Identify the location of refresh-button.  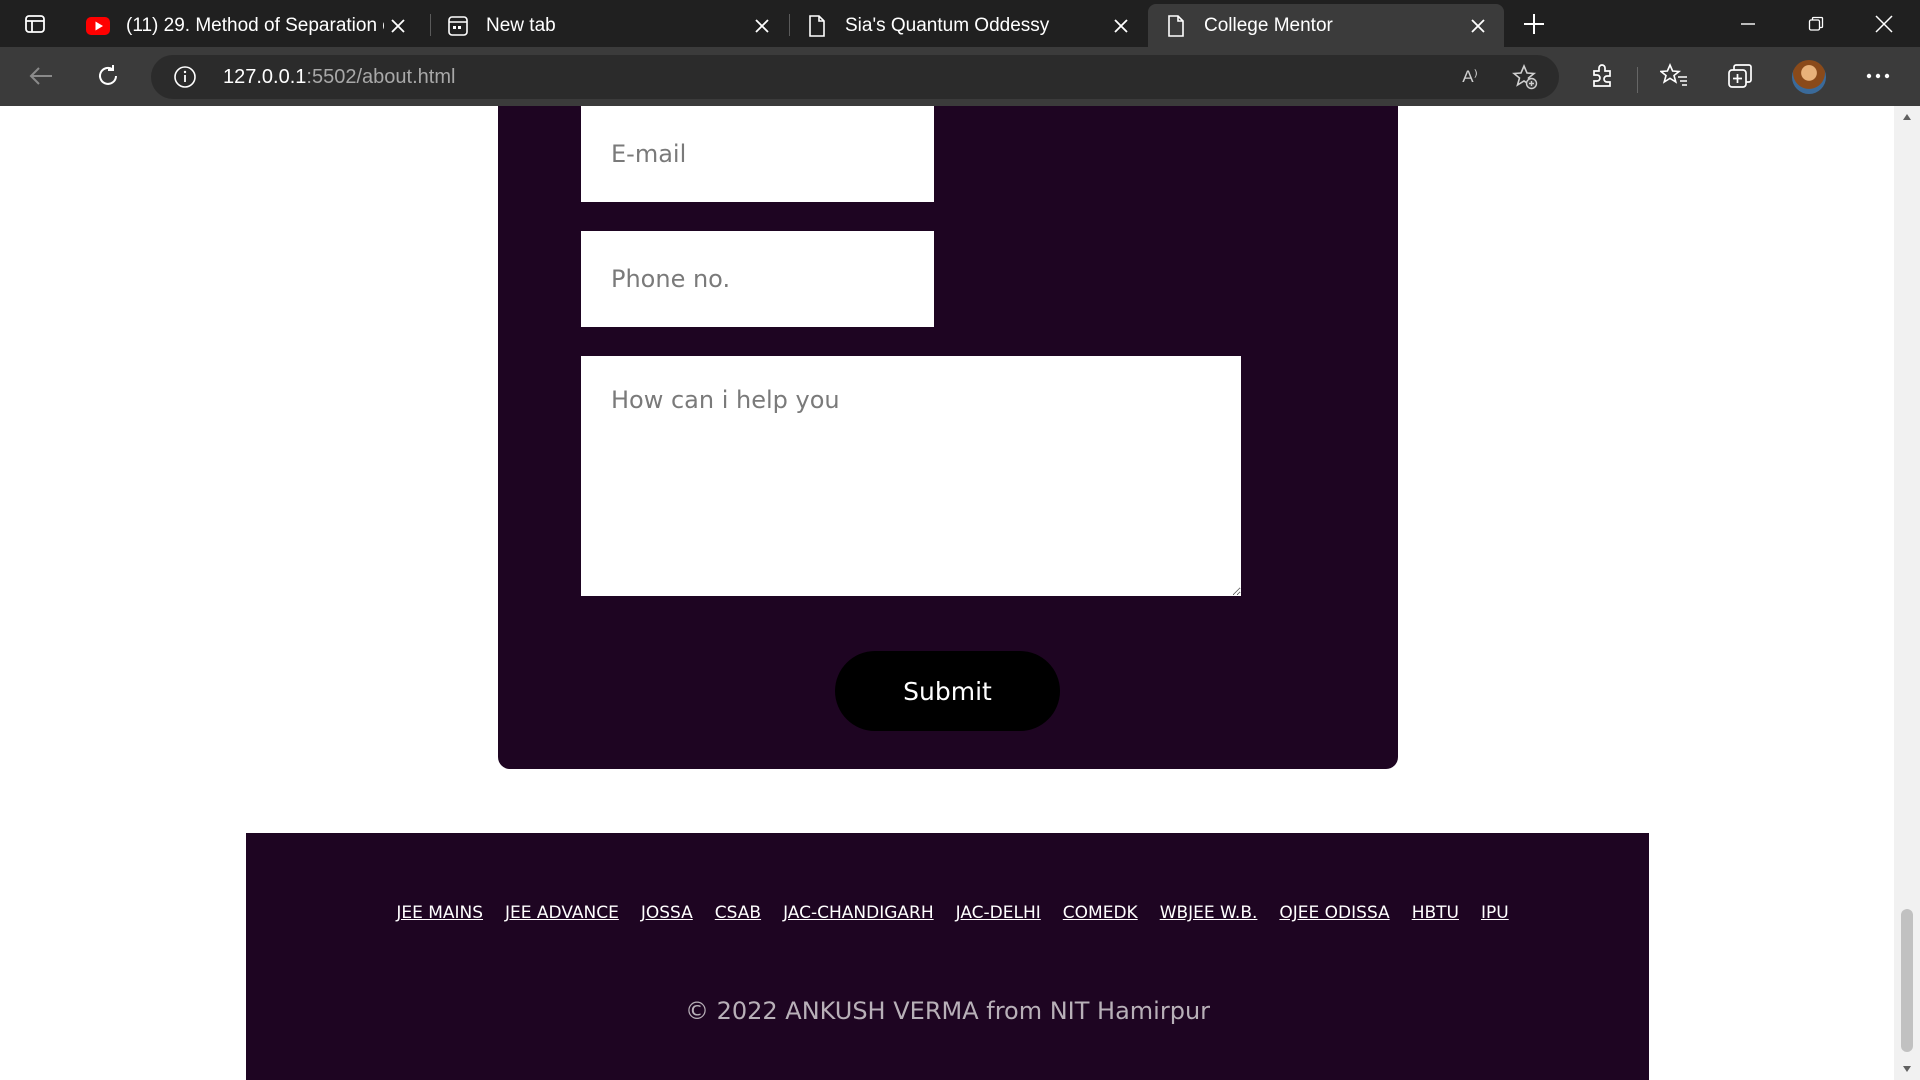
(108, 76).